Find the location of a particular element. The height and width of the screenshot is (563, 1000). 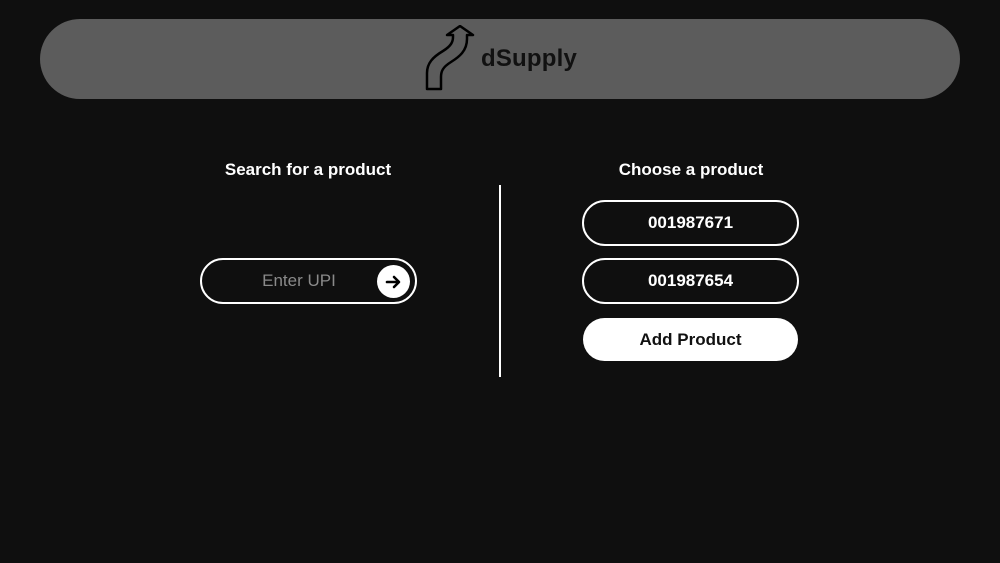

choose-section-title: Choose a product is located at coordinates (691, 169).